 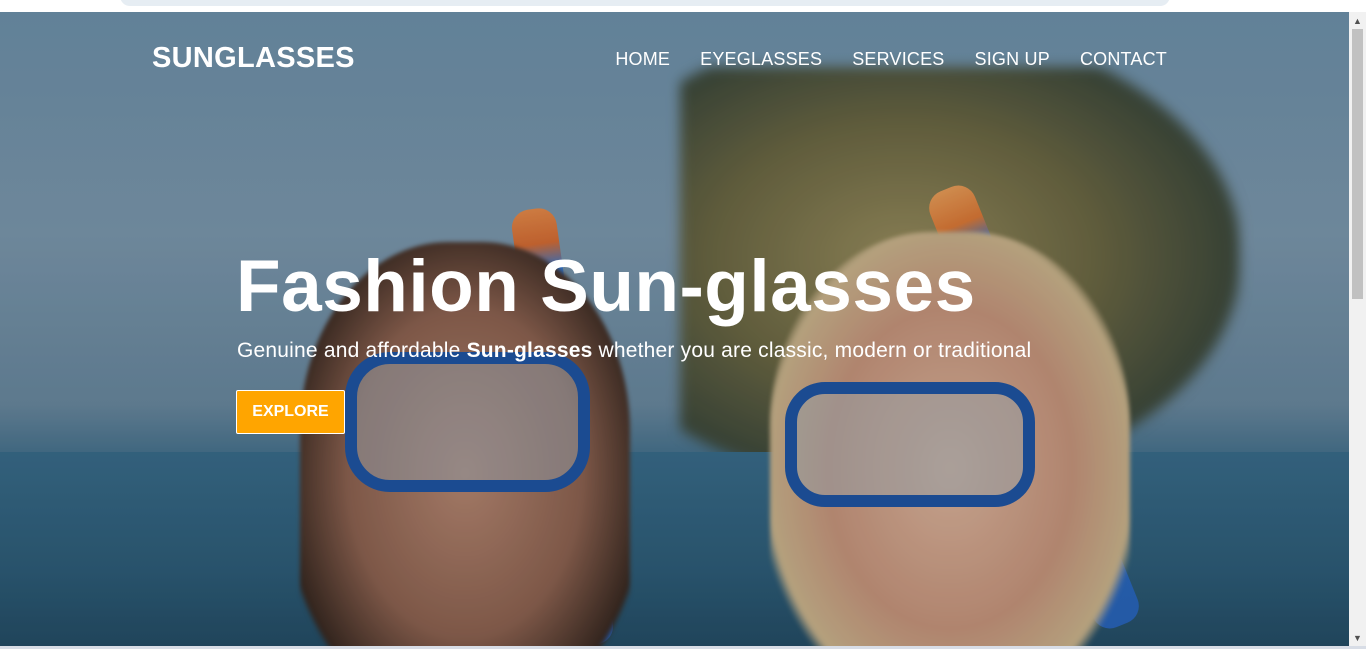 I want to click on main-nav: HOME EYEGLASSES SERVICES SIGN UP CONTACT, so click(x=891, y=59).